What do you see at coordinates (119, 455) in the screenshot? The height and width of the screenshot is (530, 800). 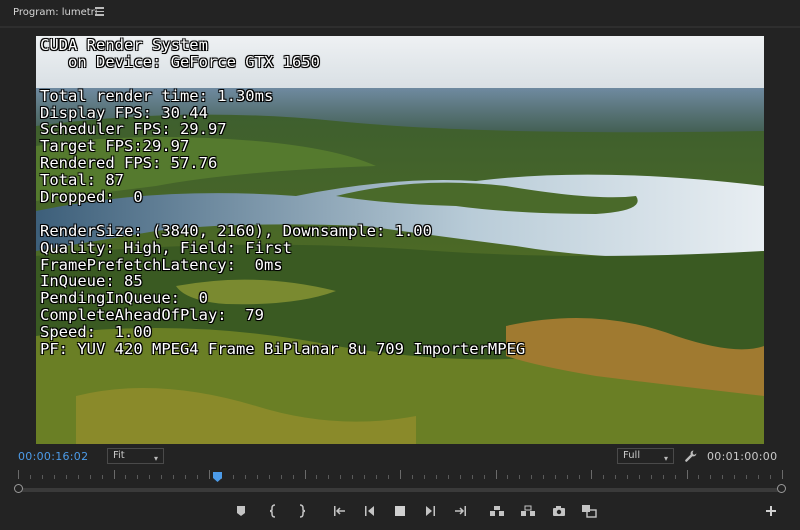 I see `zoom-level-value: Fit` at bounding box center [119, 455].